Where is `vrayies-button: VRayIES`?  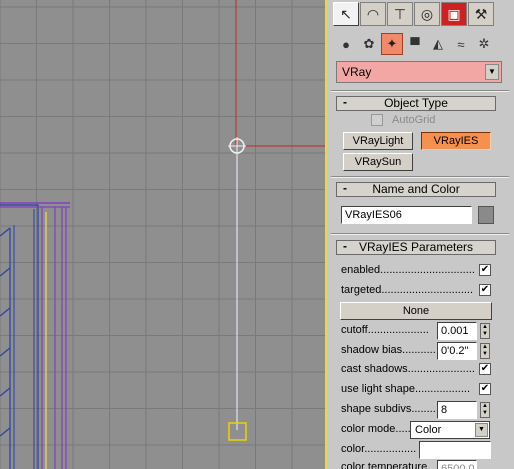 vrayies-button: VRayIES is located at coordinates (456, 141).